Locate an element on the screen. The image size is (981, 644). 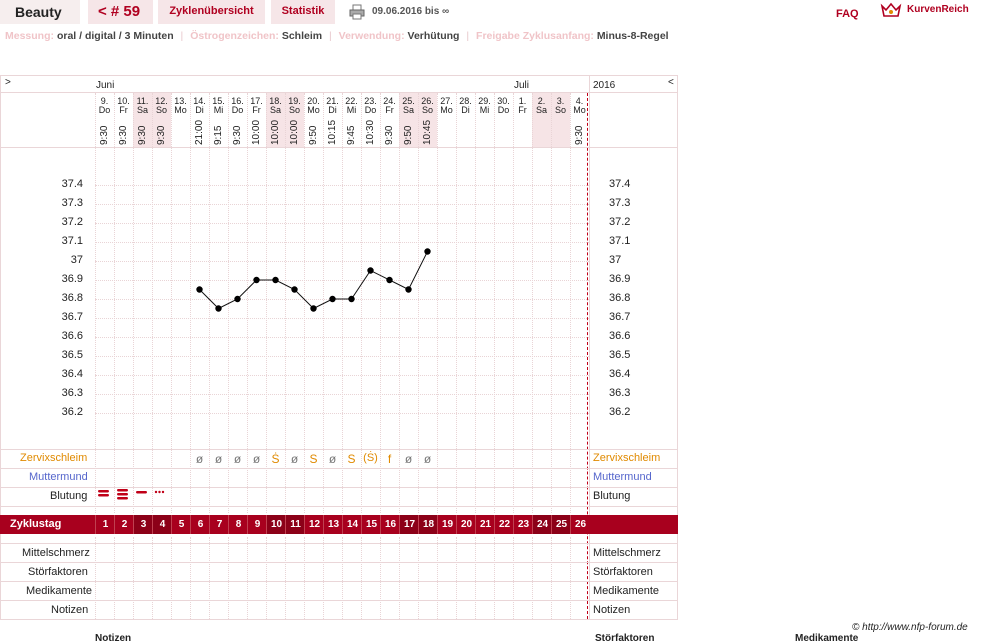
cycle-day-label: Zyklustag is located at coordinates (36, 524).